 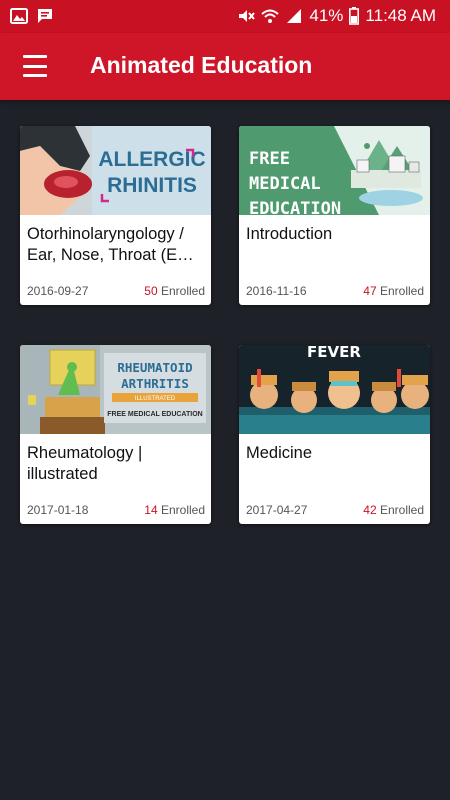 I want to click on app-title: Animated Education, so click(x=201, y=65).